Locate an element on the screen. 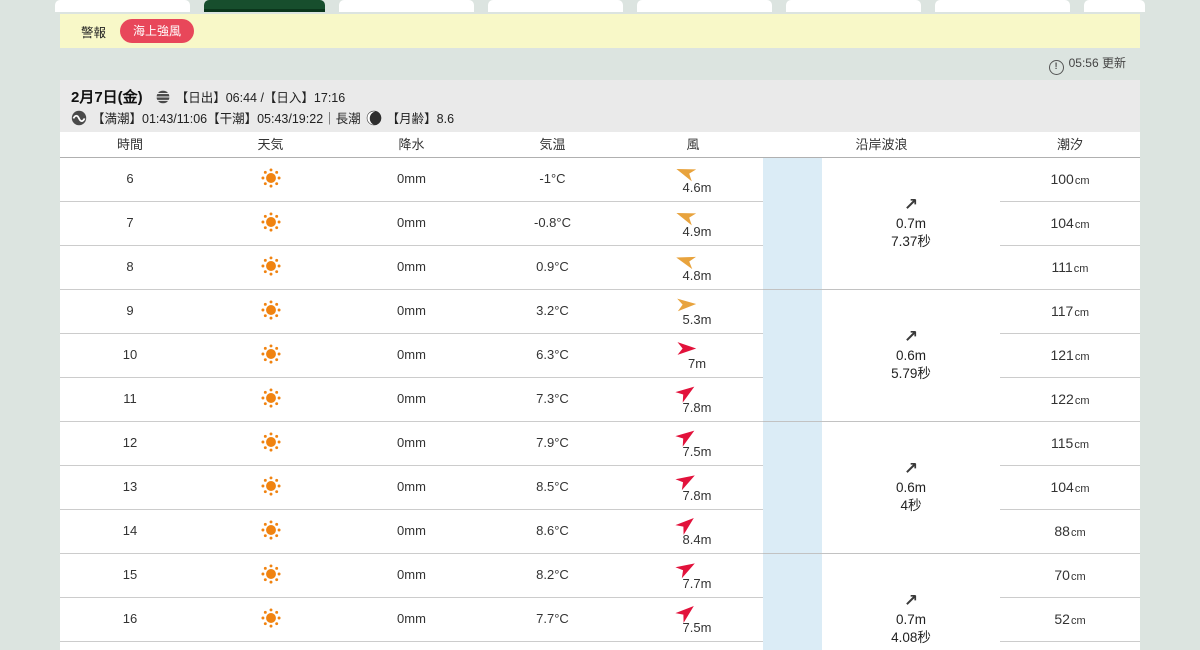 The image size is (1200, 650). hourly-row: 10 0mm 6.3°C 7m is located at coordinates (411, 356).